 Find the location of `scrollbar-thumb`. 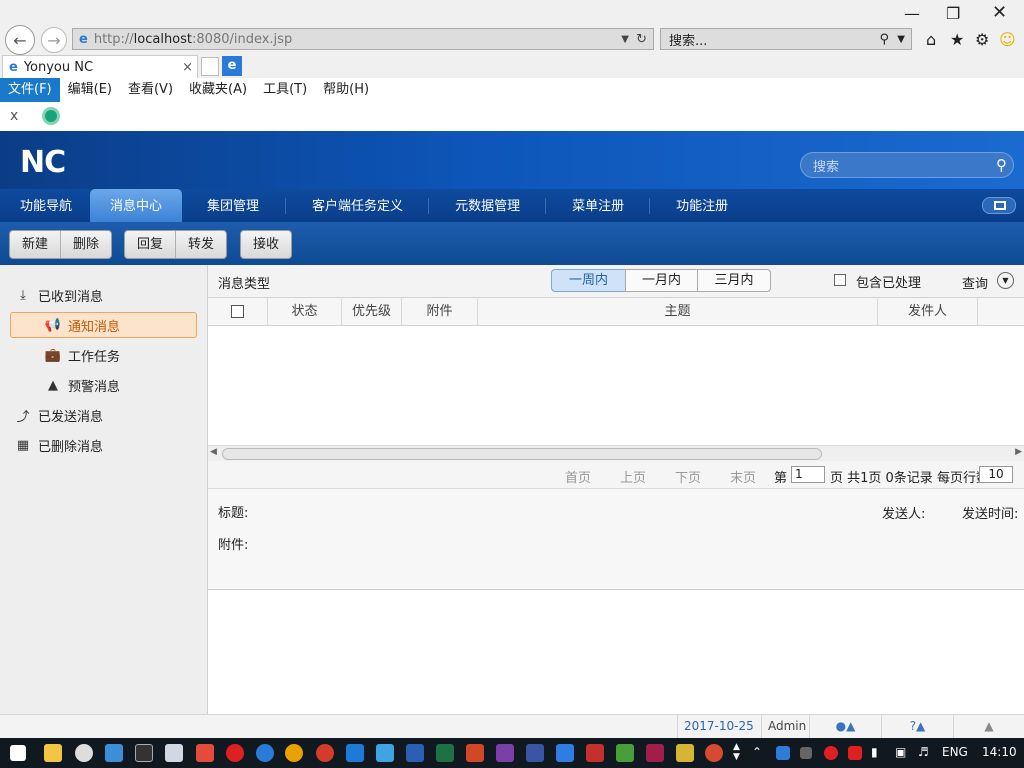

scrollbar-thumb is located at coordinates (522, 454).